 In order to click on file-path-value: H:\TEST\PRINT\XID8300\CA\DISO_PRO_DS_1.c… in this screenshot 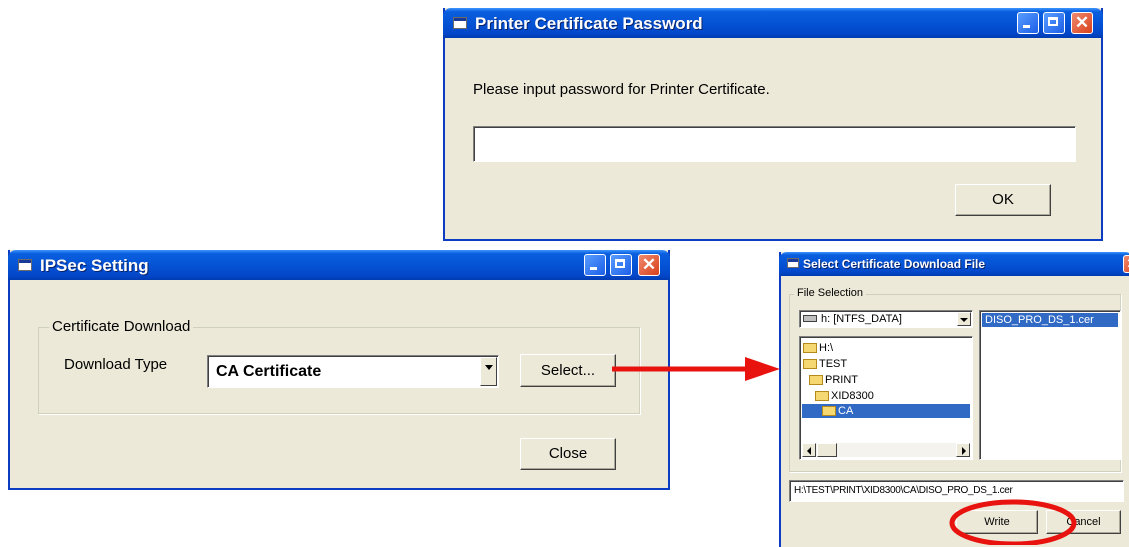, I will do `click(903, 490)`.